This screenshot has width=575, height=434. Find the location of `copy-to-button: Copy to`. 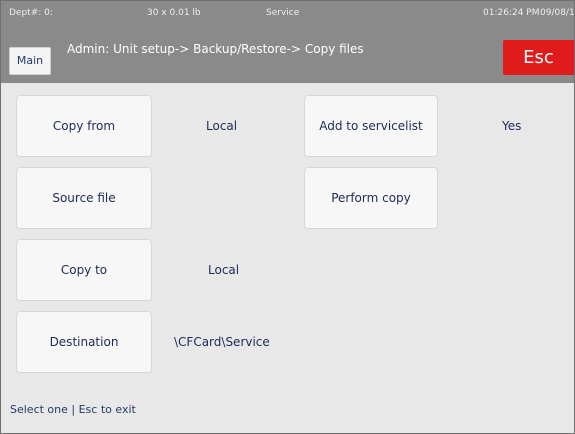

copy-to-button: Copy to is located at coordinates (84, 270).